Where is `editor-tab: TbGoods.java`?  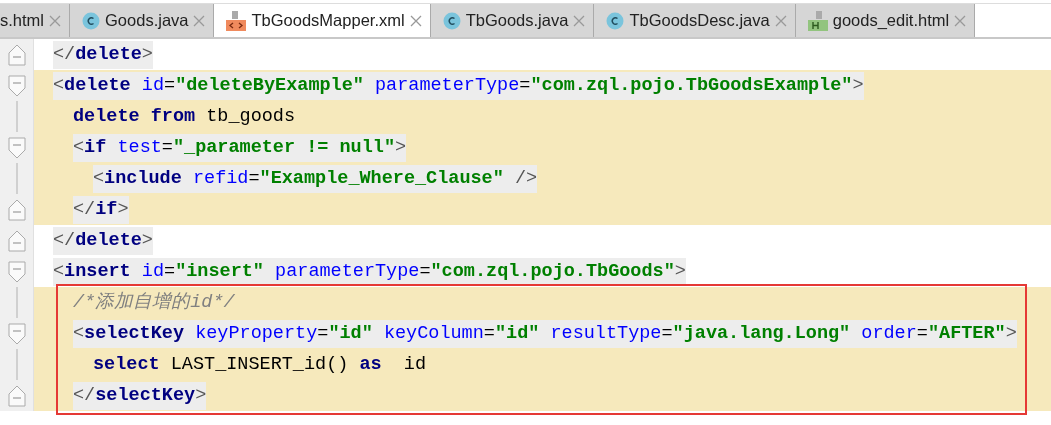 editor-tab: TbGoods.java is located at coordinates (512, 20).